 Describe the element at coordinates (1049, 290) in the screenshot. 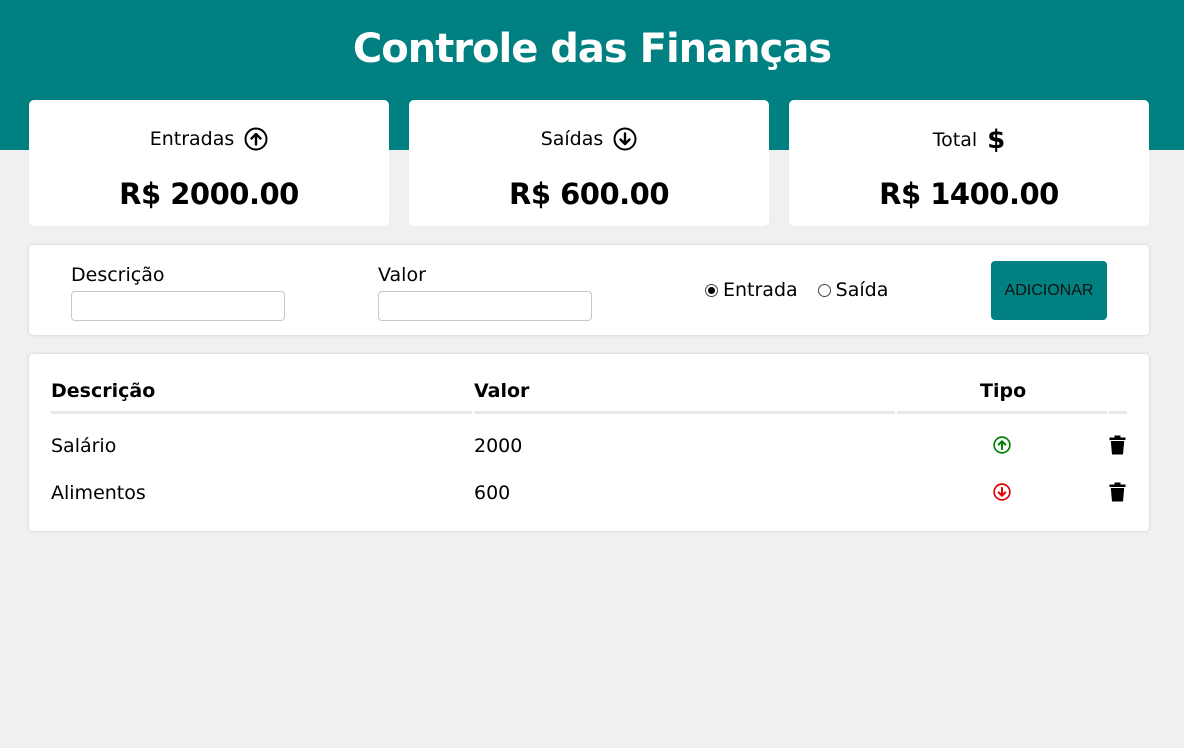

I see `add-button: ADICIONAR` at that location.